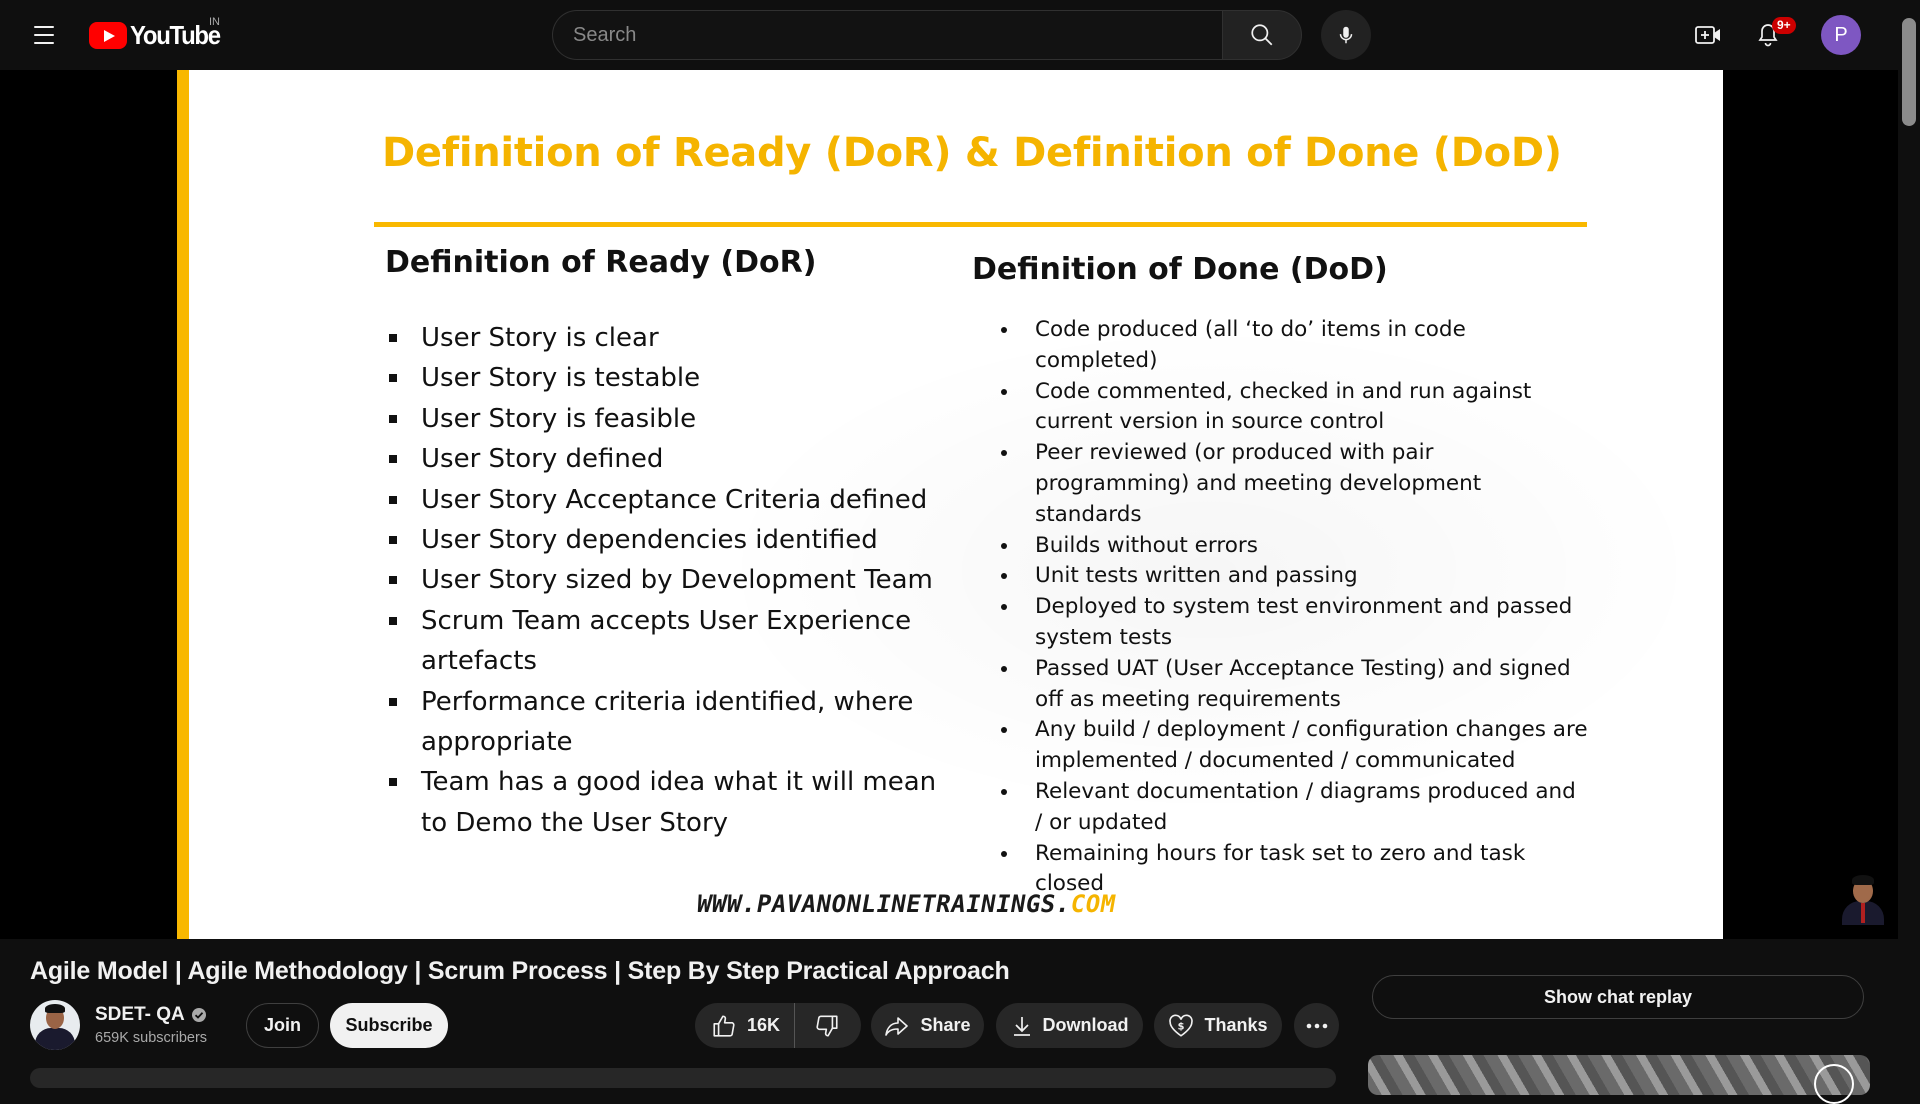 The image size is (1920, 1104). I want to click on like-dislike-group: 16K, so click(778, 1025).